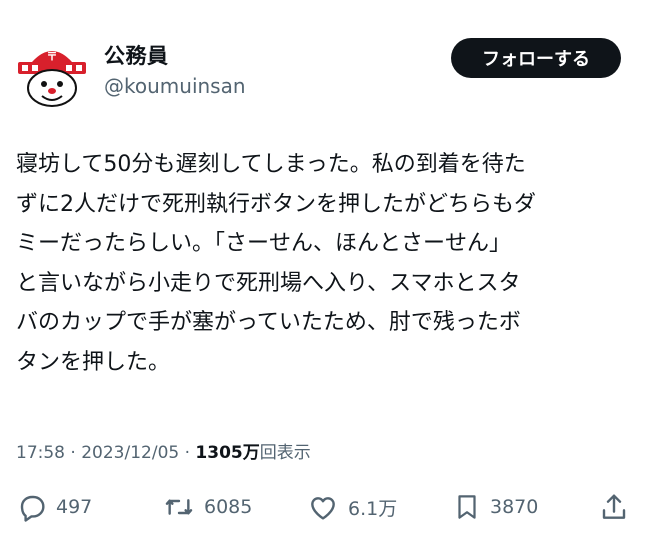  What do you see at coordinates (54, 507) in the screenshot?
I see `reply-button: 497` at bounding box center [54, 507].